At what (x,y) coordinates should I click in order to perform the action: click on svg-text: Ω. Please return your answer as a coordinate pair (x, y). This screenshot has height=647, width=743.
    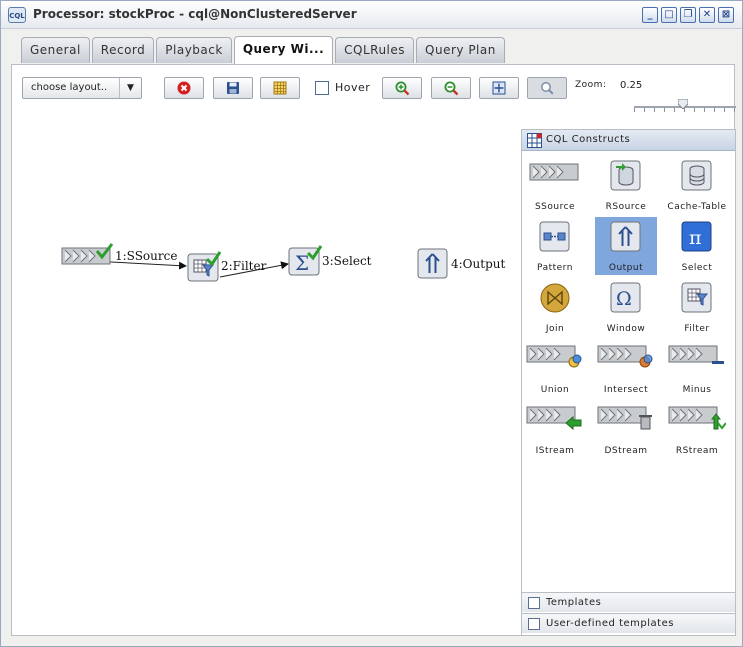
    Looking at the image, I should click on (624, 299).